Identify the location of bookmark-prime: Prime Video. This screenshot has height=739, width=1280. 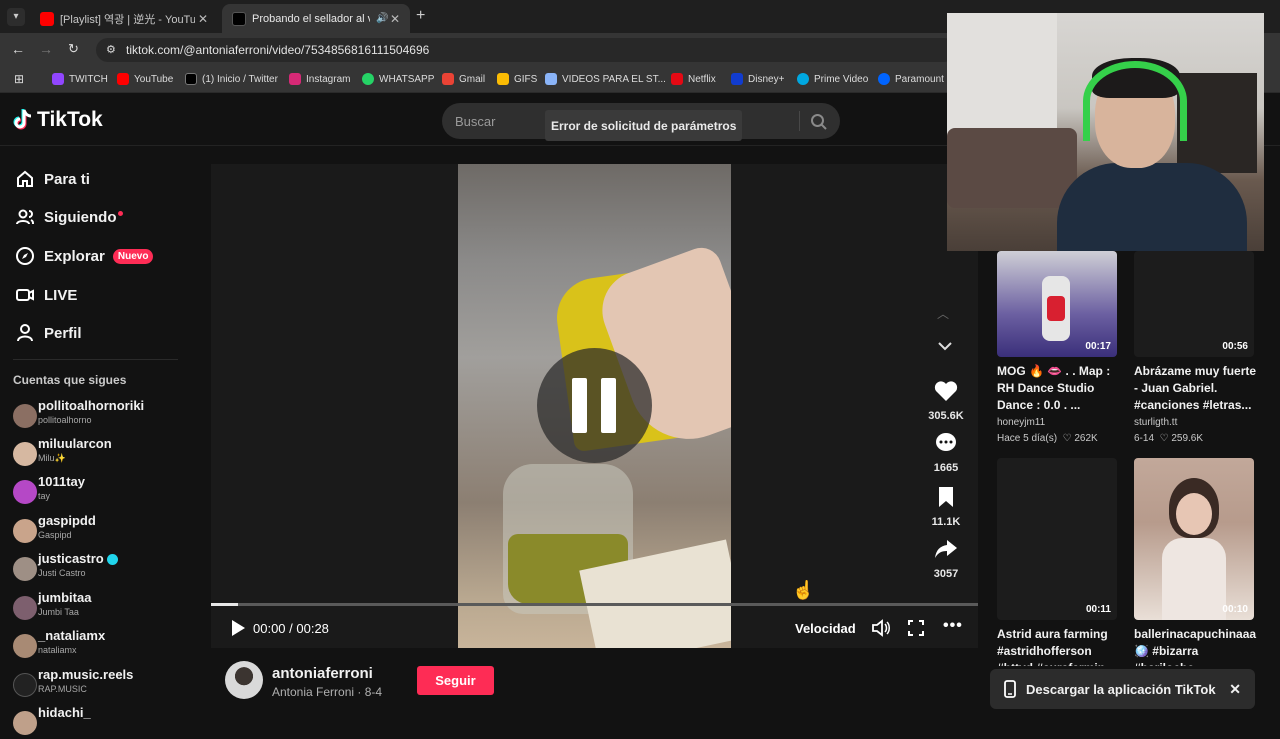
(832, 79).